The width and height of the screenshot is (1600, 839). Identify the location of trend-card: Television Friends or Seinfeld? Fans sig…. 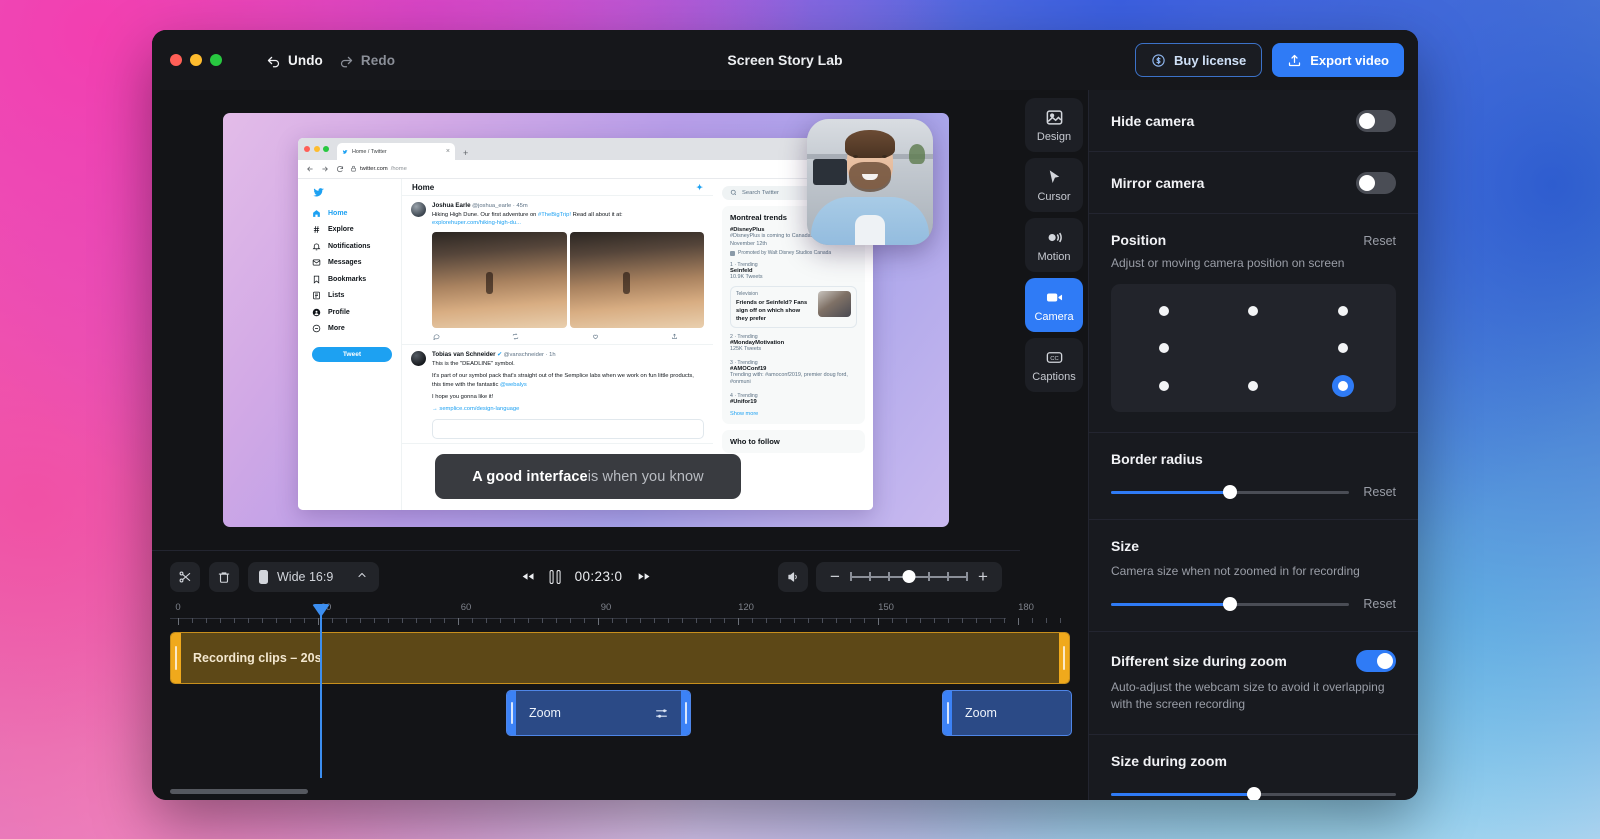
(793, 307).